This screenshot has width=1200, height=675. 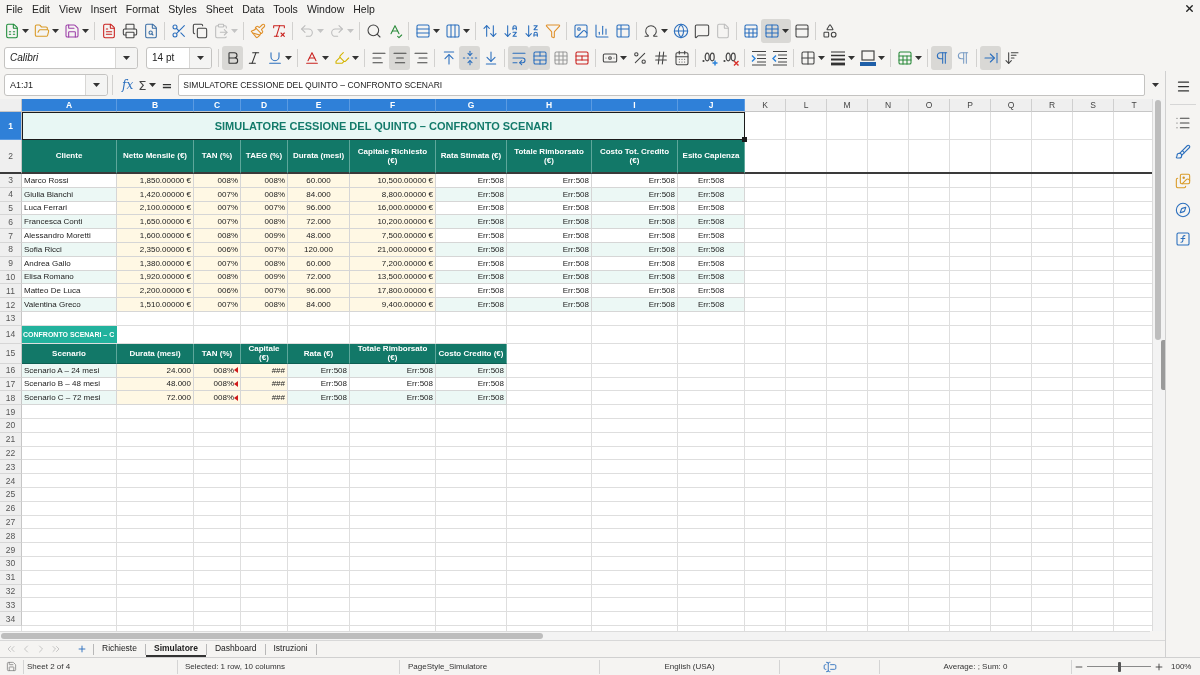 I want to click on column-header: B, so click(x=155, y=105).